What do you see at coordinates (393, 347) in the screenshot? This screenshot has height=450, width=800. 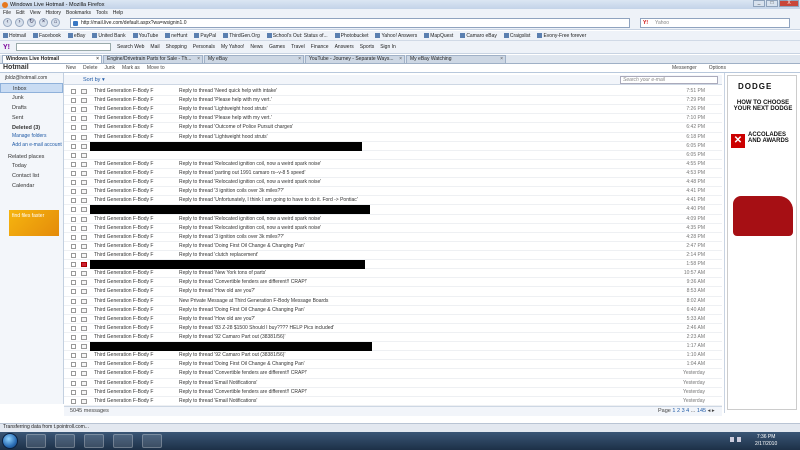 I see `message-row: 1:17 AM` at bounding box center [393, 347].